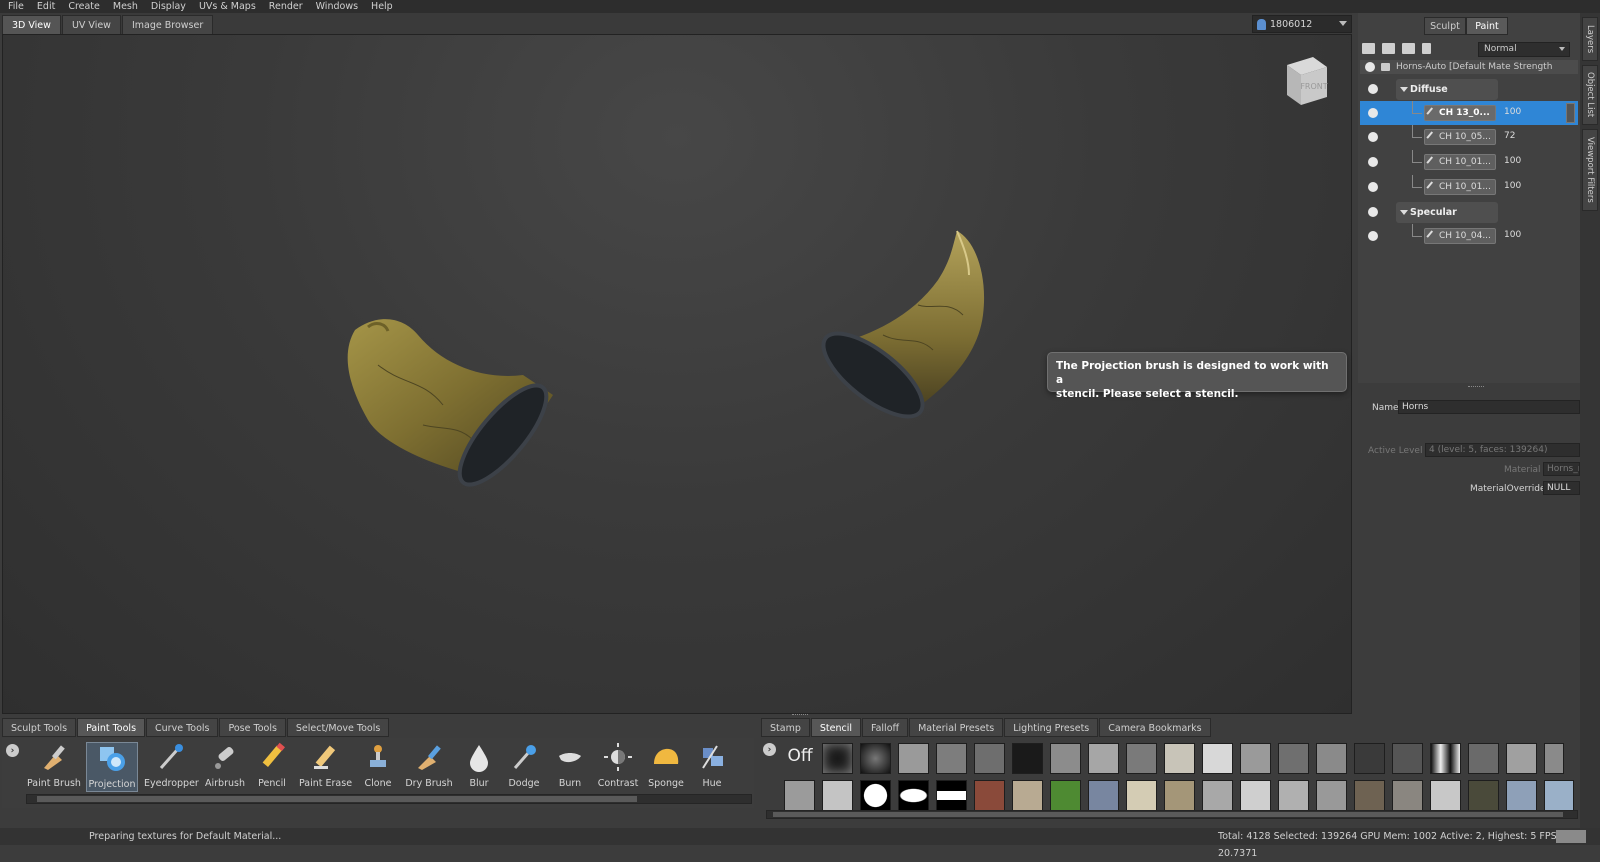 The width and height of the screenshot is (1600, 862). Describe the element at coordinates (46, 6) in the screenshot. I see `menu-edit: Edit` at that location.